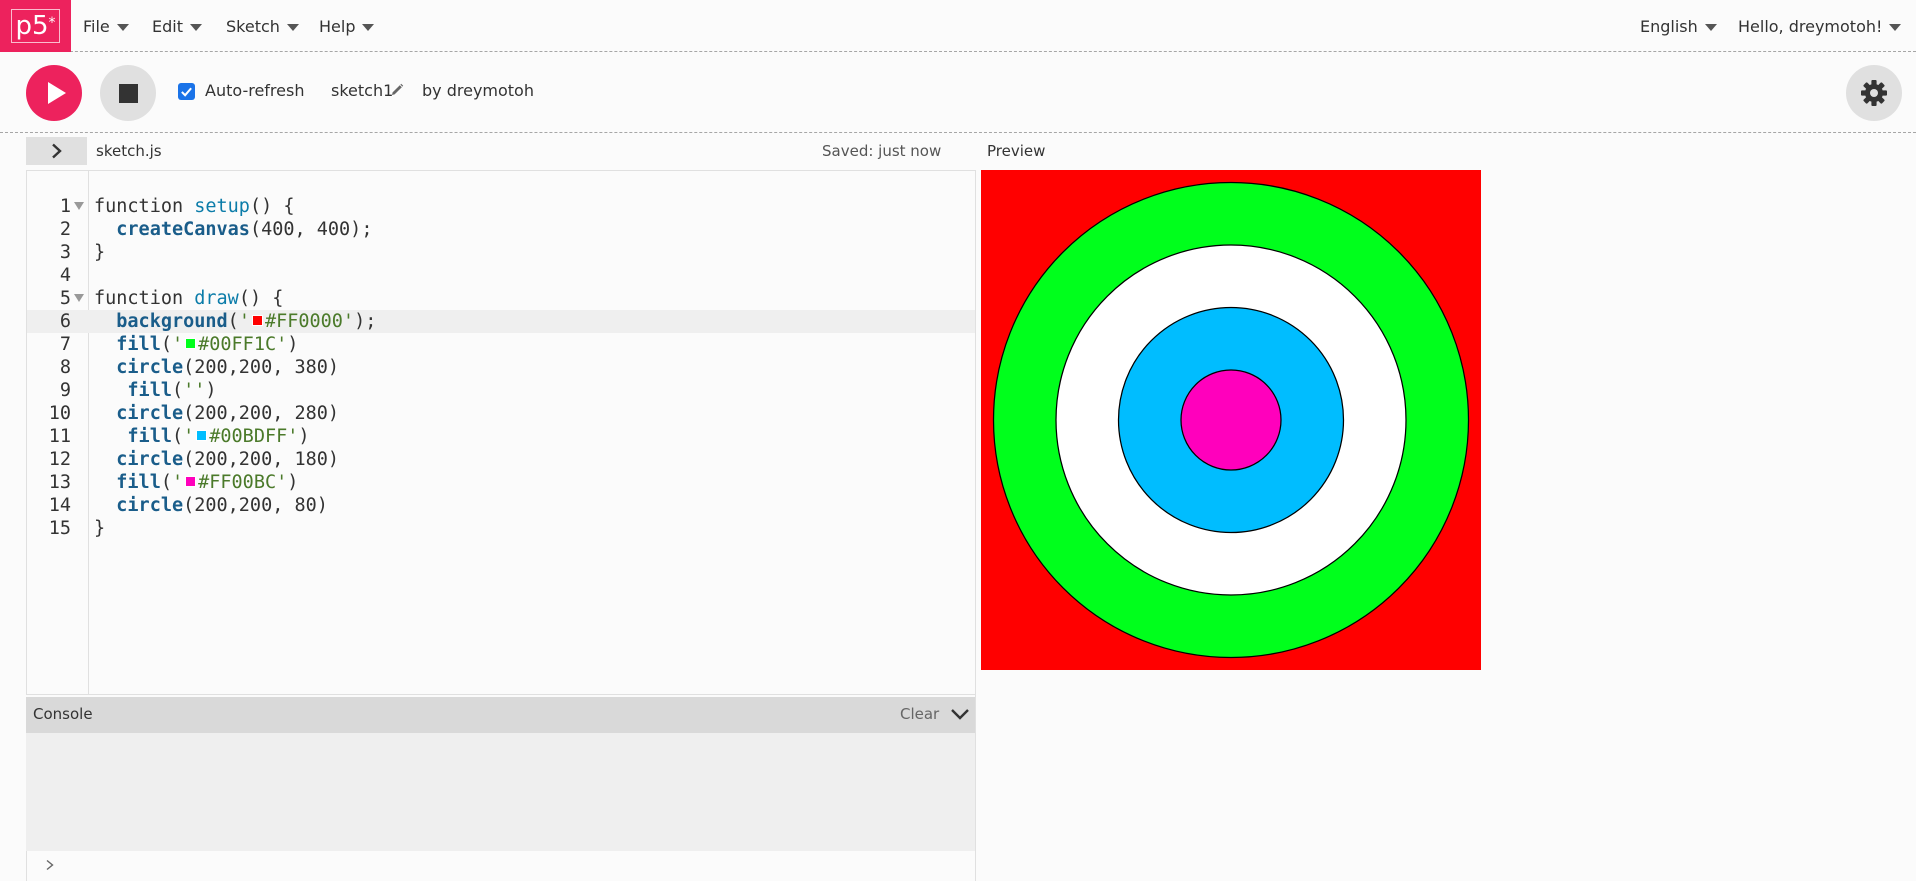  Describe the element at coordinates (501, 229) in the screenshot. I see `code-line: 2 createCanvas(400, 400);` at that location.